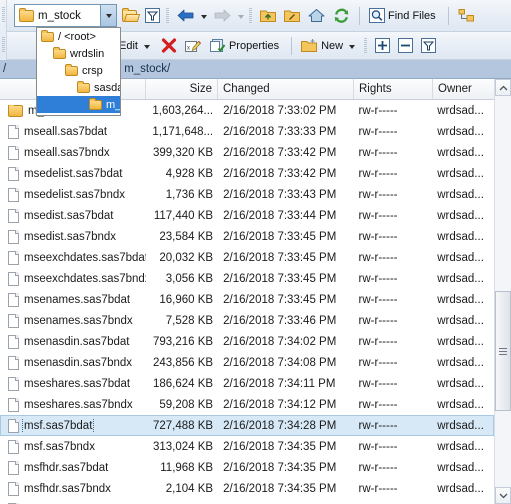 Image resolution: width=511 pixels, height=504 pixels. What do you see at coordinates (217, 46) in the screenshot?
I see `properties-icon` at bounding box center [217, 46].